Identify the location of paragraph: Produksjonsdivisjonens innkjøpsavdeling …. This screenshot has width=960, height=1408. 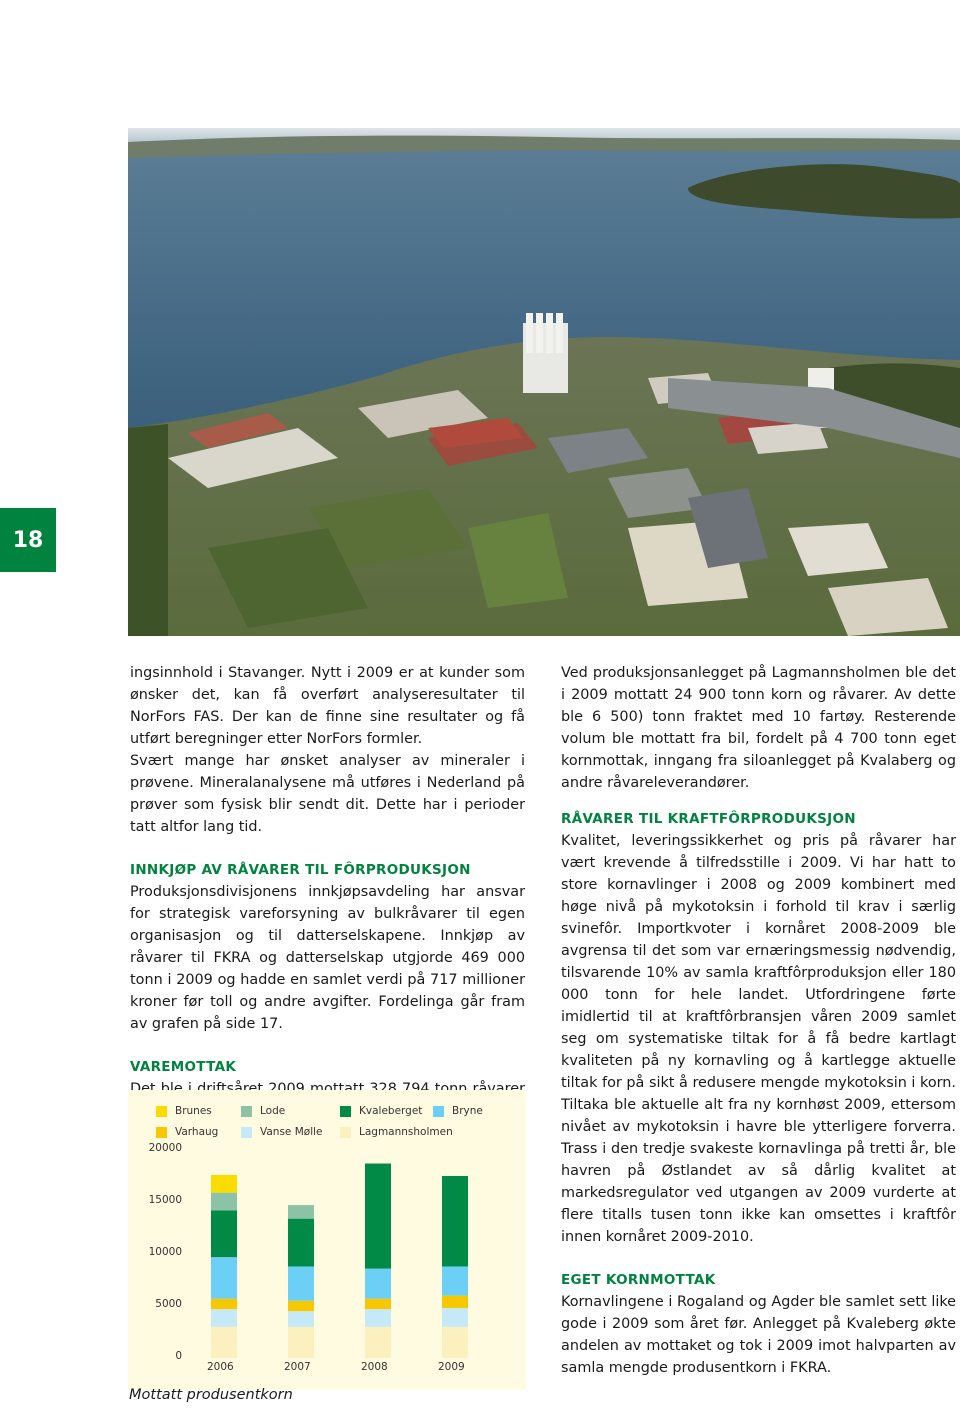
(327, 958).